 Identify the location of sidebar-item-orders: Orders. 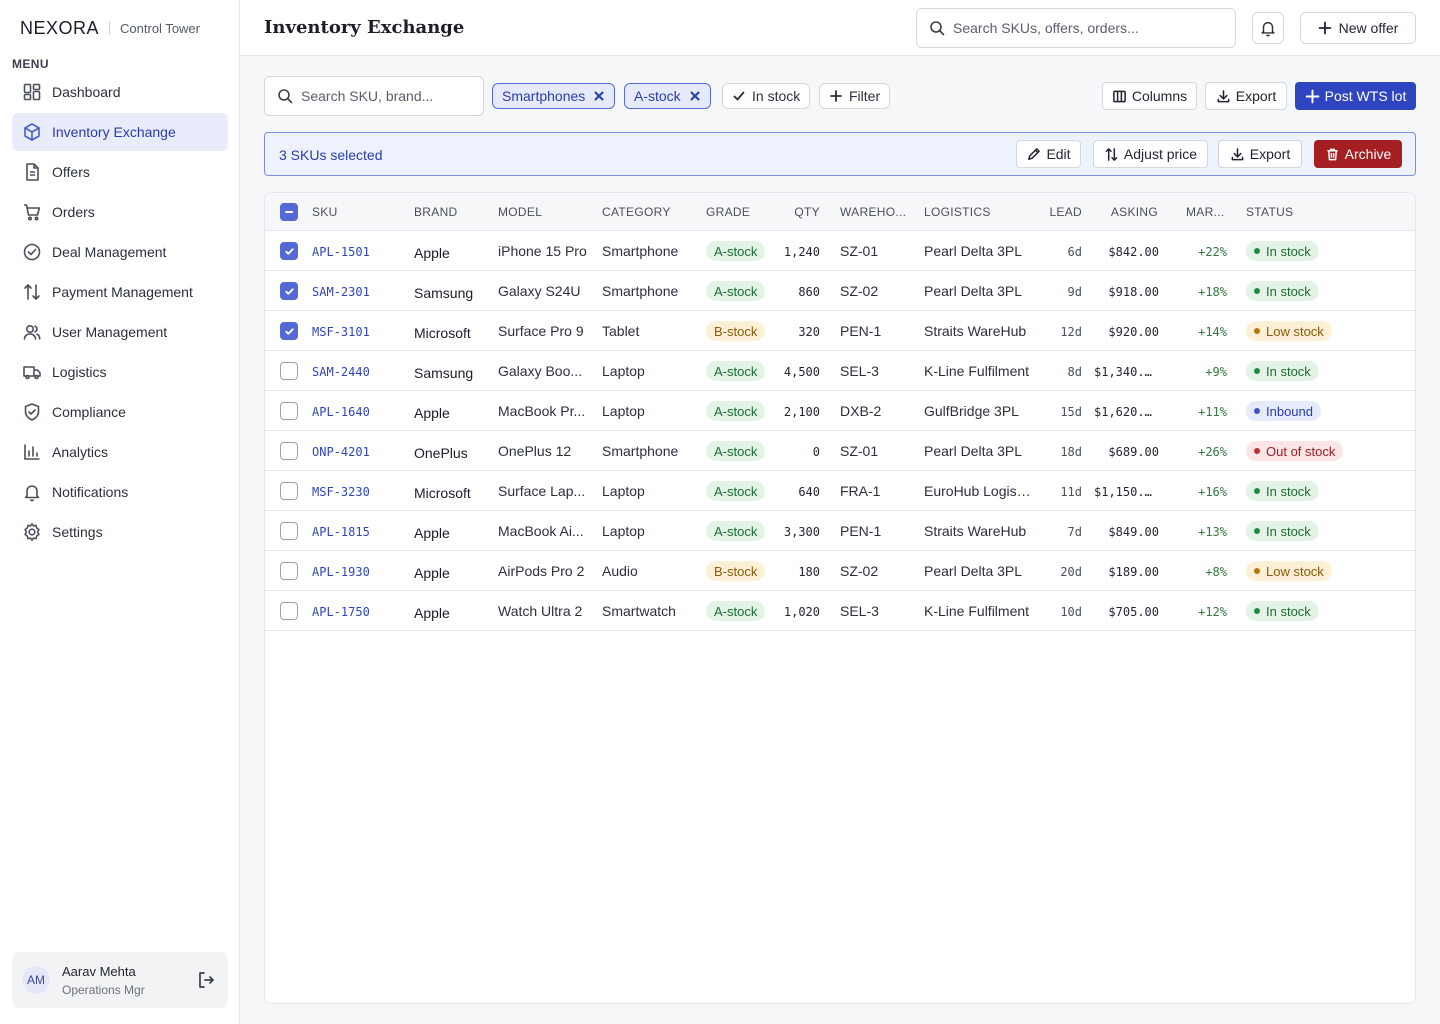
(120, 212).